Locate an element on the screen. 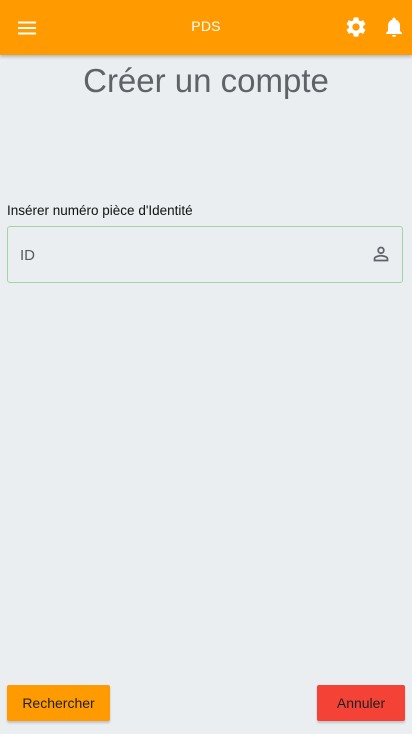  id-input is located at coordinates (190, 255).